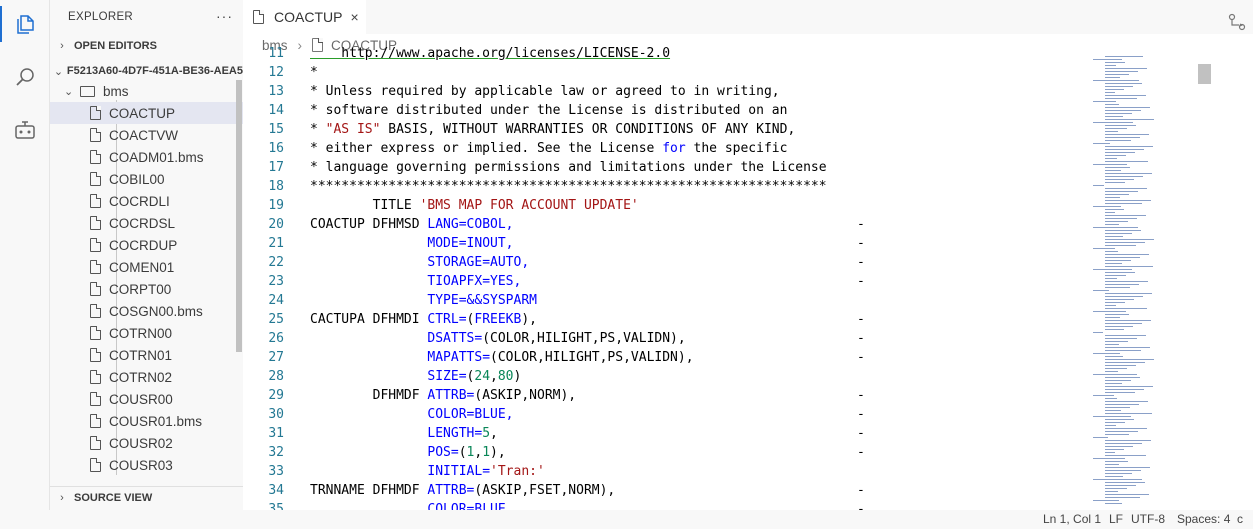  Describe the element at coordinates (1148, 519) in the screenshot. I see `encoding: UTF-8` at that location.